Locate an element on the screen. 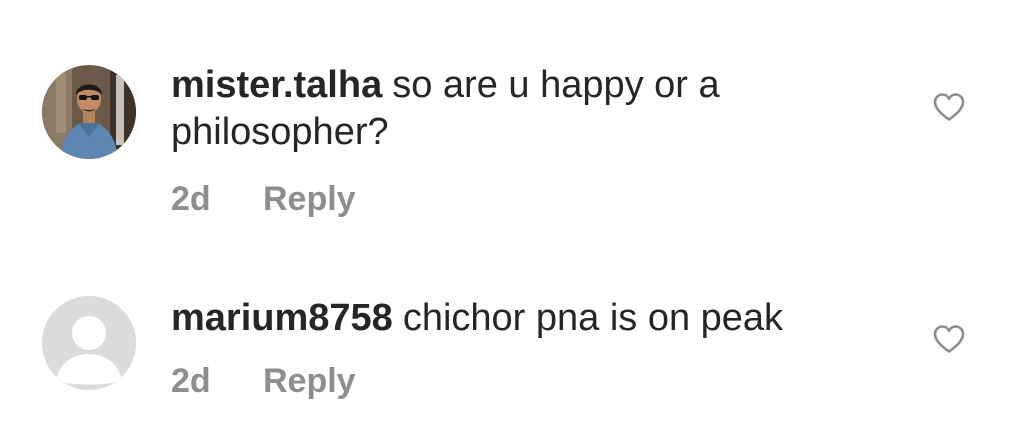  comment-username: marium8758 is located at coordinates (282, 318).